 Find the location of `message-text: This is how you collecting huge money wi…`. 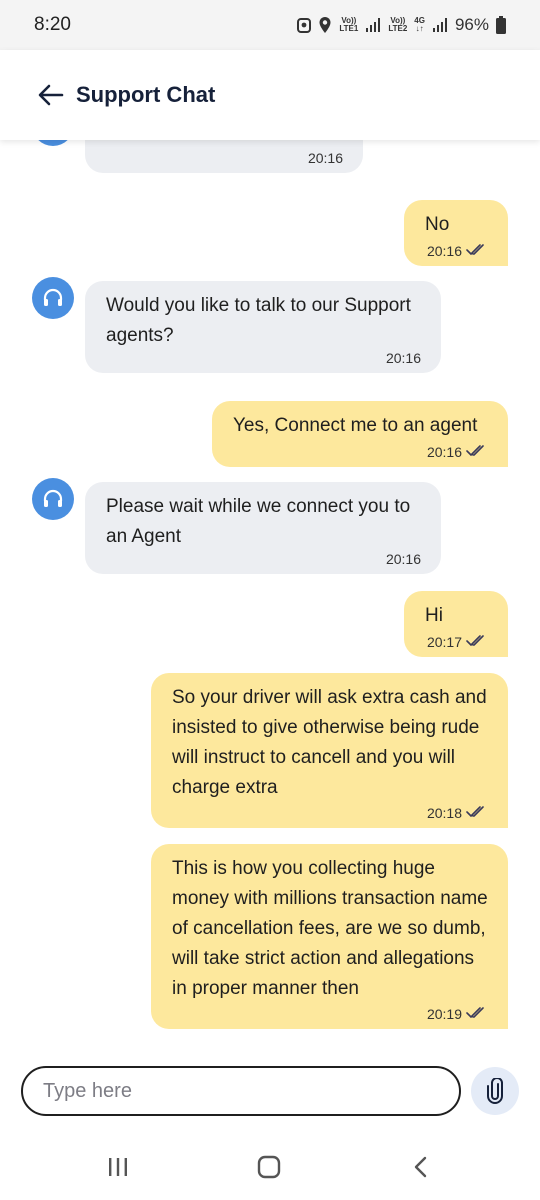

message-text: This is how you collecting huge money wi… is located at coordinates (330, 928).